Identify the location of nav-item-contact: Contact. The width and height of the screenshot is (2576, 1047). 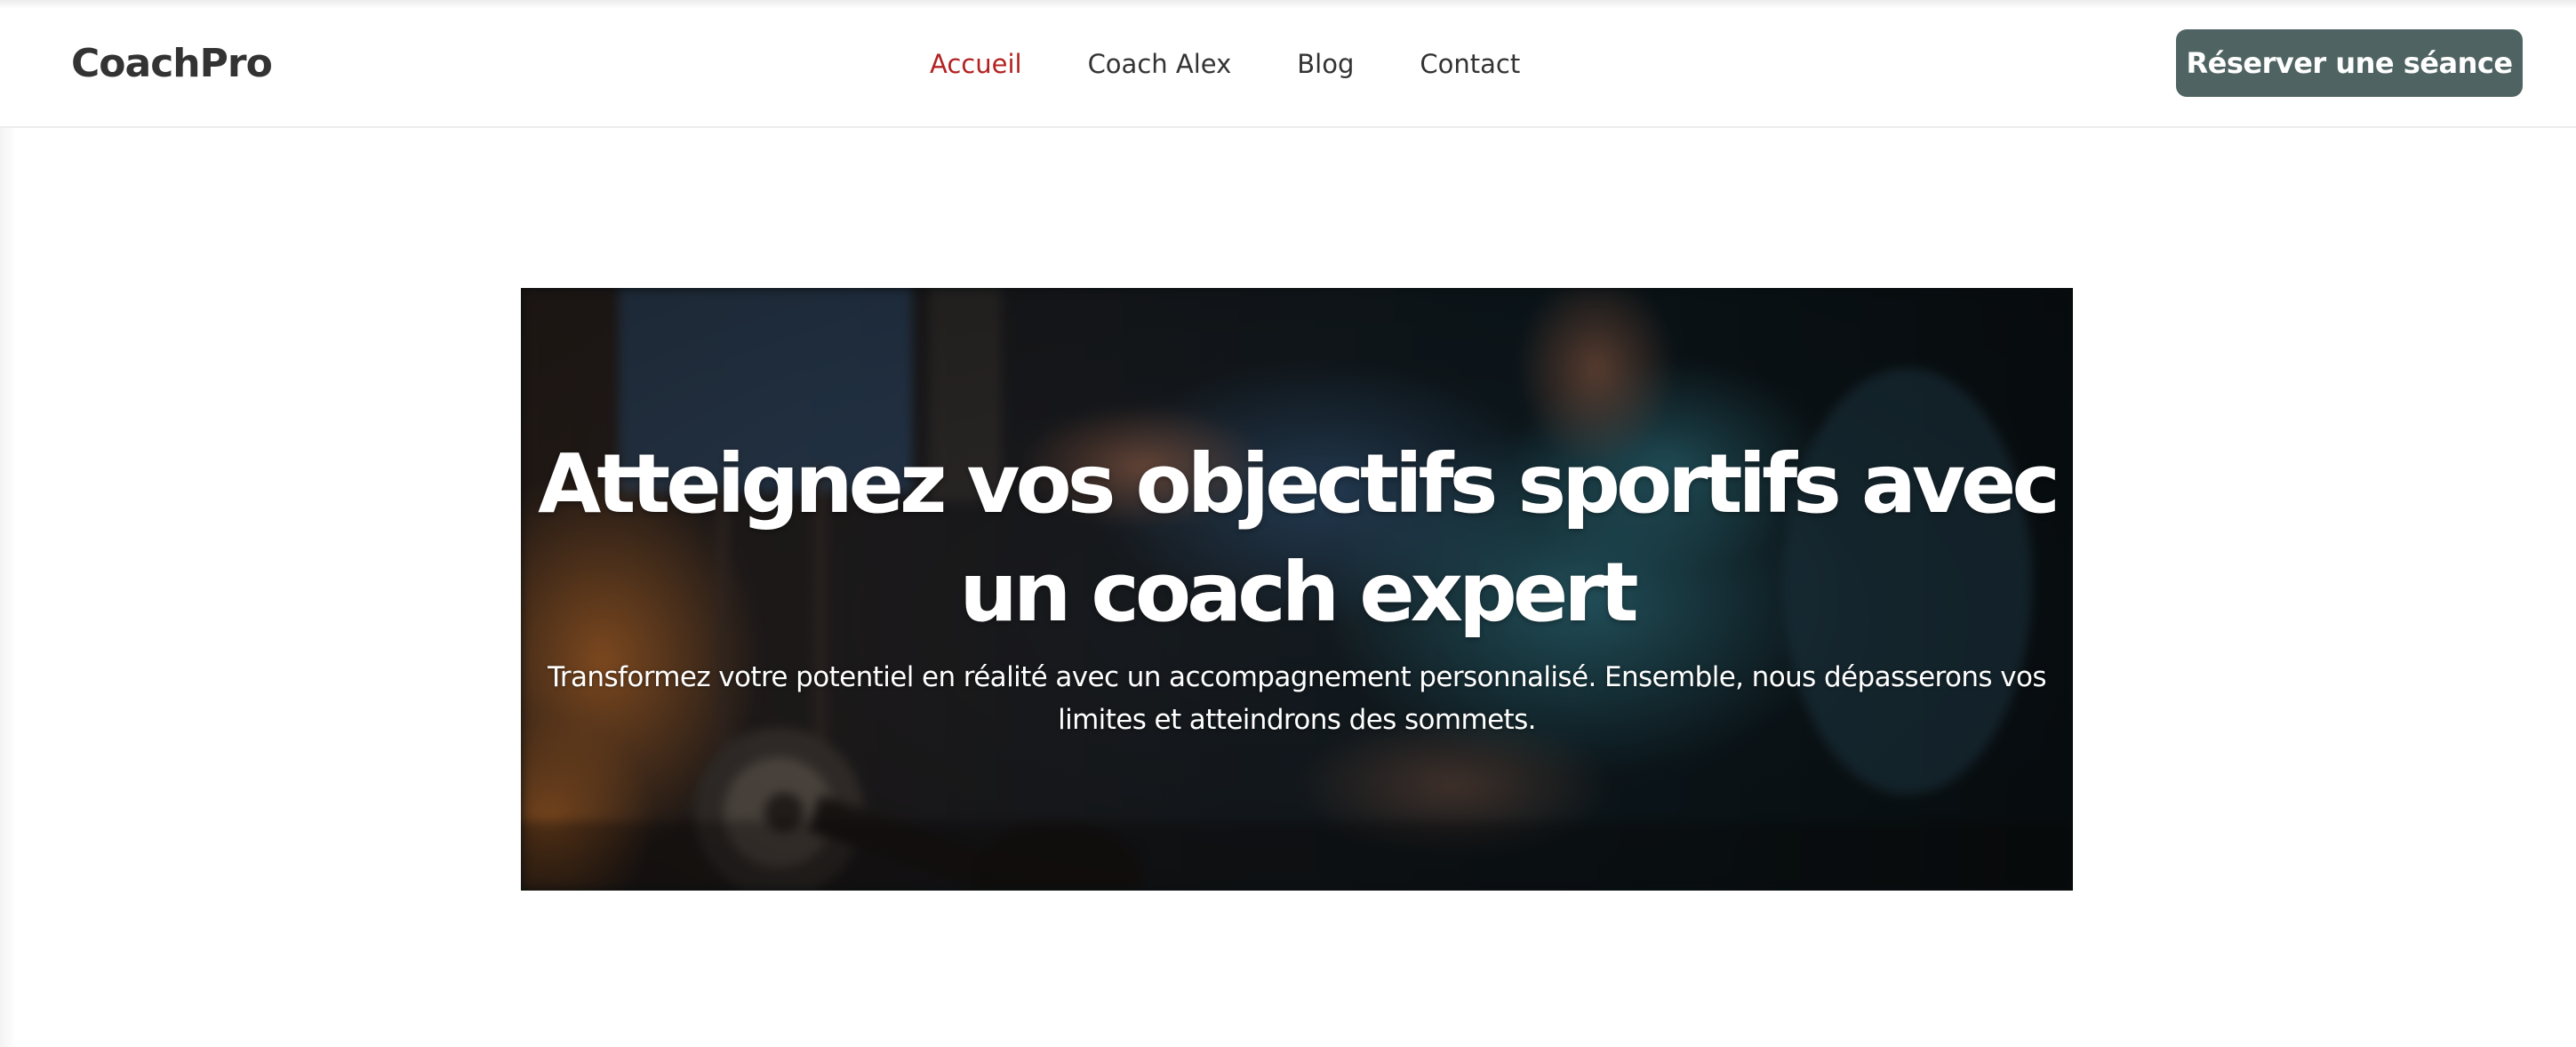
(1470, 64).